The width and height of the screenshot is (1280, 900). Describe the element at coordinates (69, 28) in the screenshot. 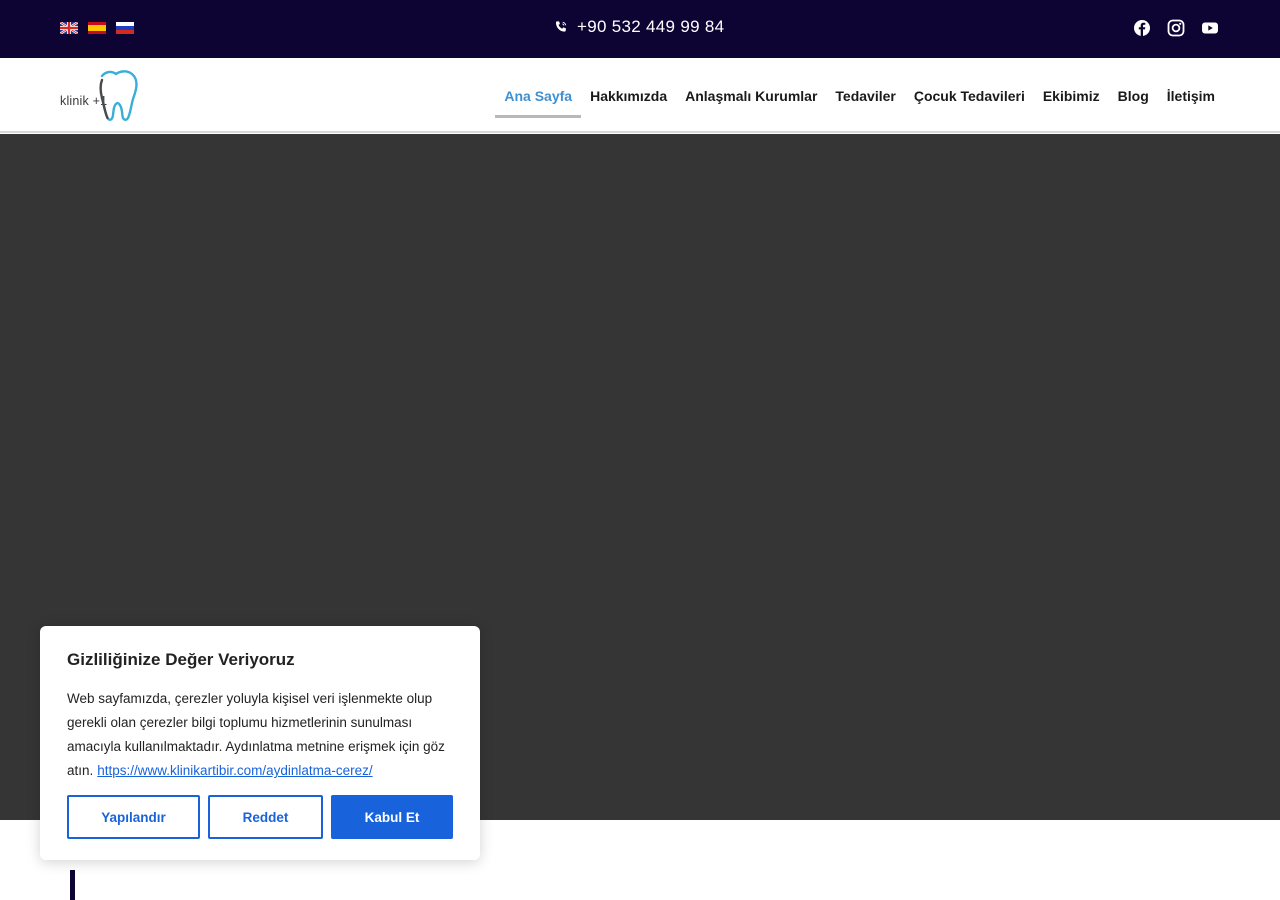

I see `uk-flag-icon` at that location.